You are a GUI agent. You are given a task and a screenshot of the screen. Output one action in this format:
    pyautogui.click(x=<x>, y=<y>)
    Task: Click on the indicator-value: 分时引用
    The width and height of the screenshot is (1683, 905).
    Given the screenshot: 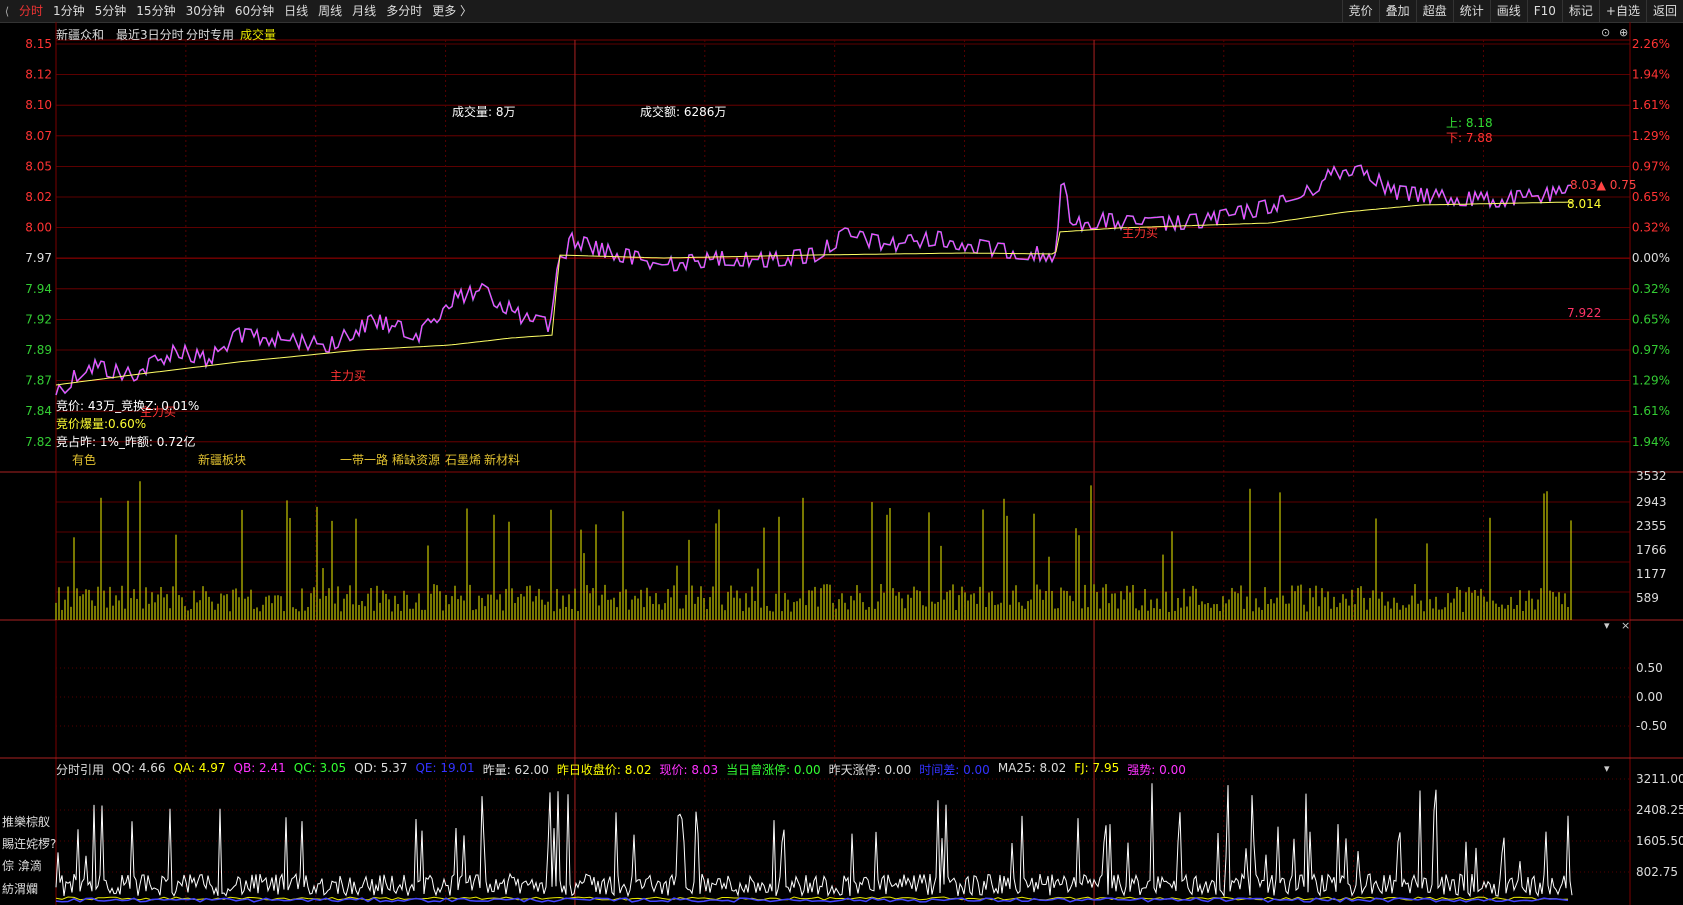 What is the action you would take?
    pyautogui.click(x=80, y=770)
    